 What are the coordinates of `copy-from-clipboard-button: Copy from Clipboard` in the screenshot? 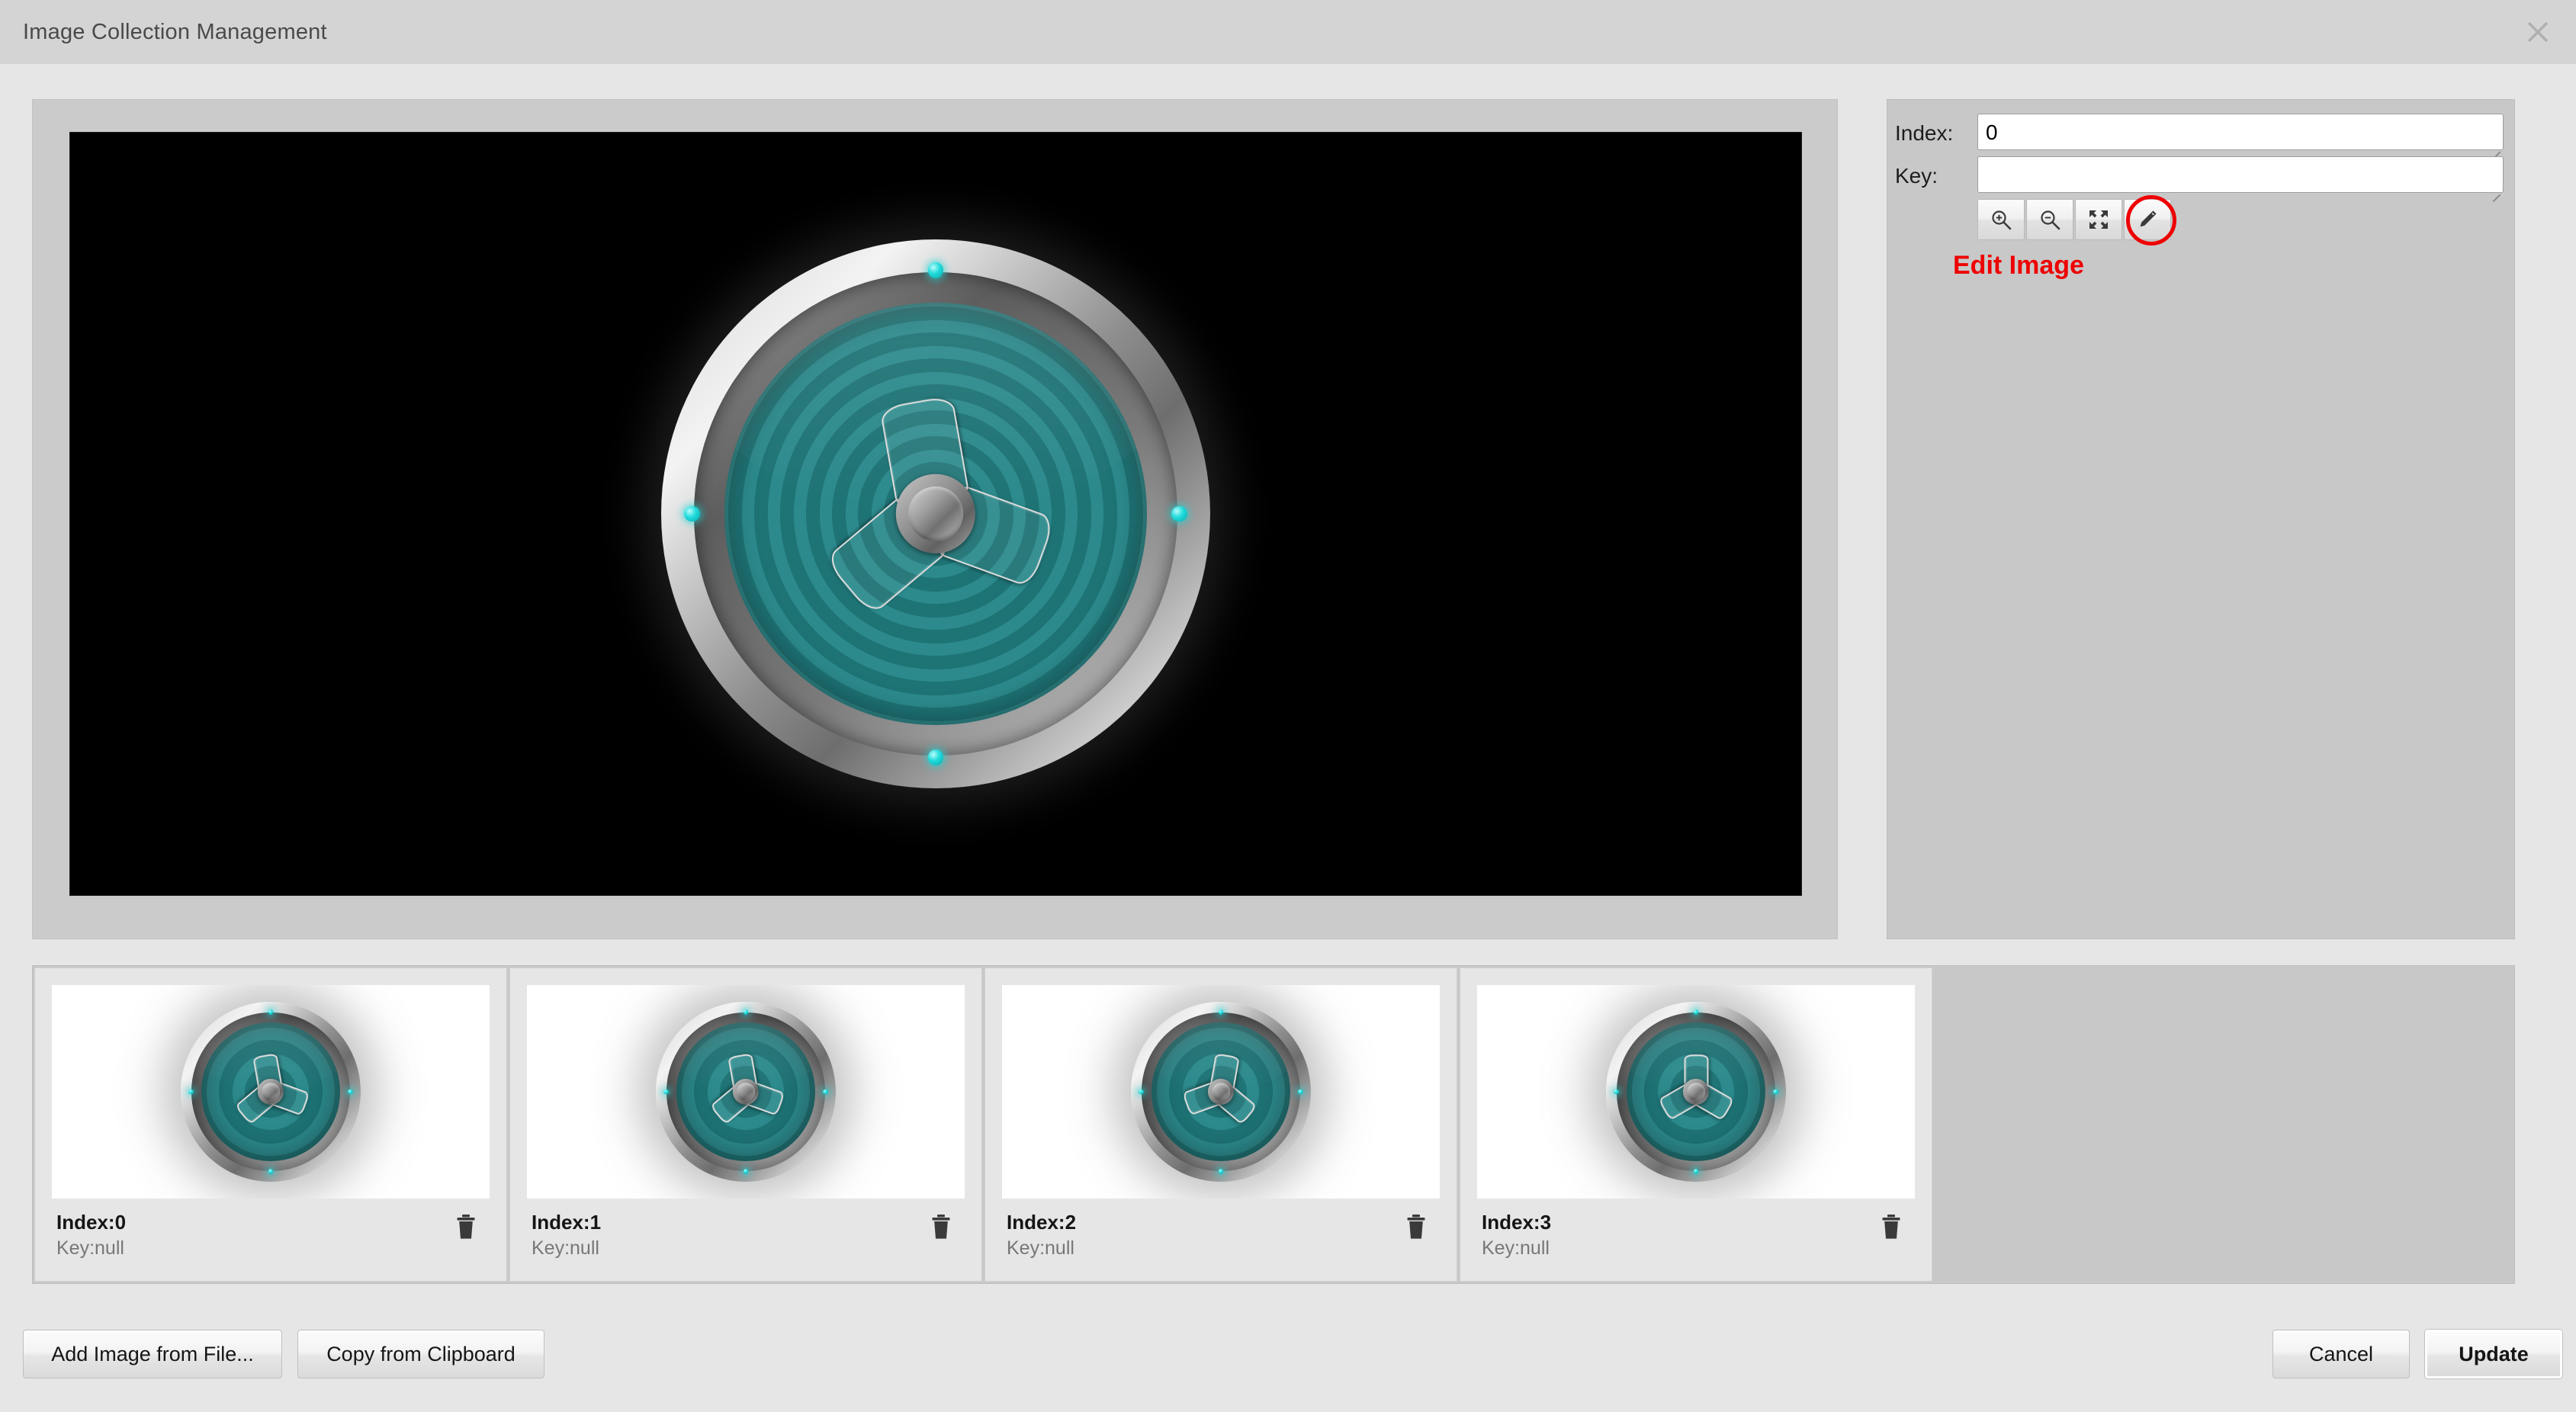 It's located at (420, 1354).